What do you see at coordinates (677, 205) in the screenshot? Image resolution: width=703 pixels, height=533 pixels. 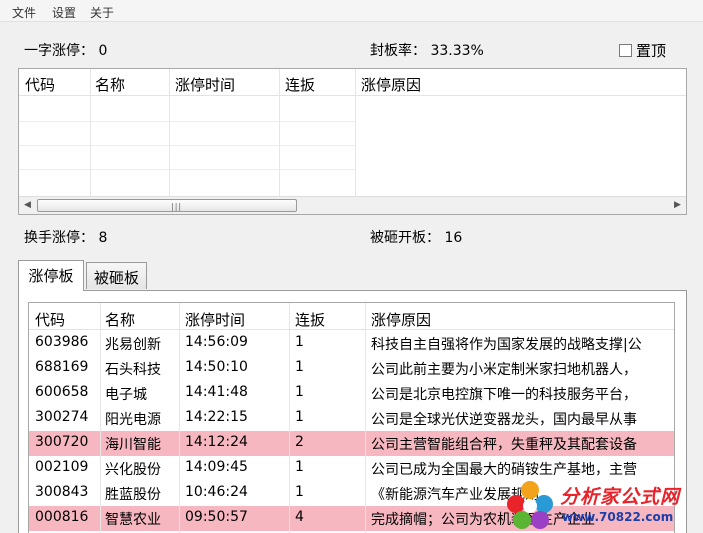 I see `scroll-right-icon: ▶` at bounding box center [677, 205].